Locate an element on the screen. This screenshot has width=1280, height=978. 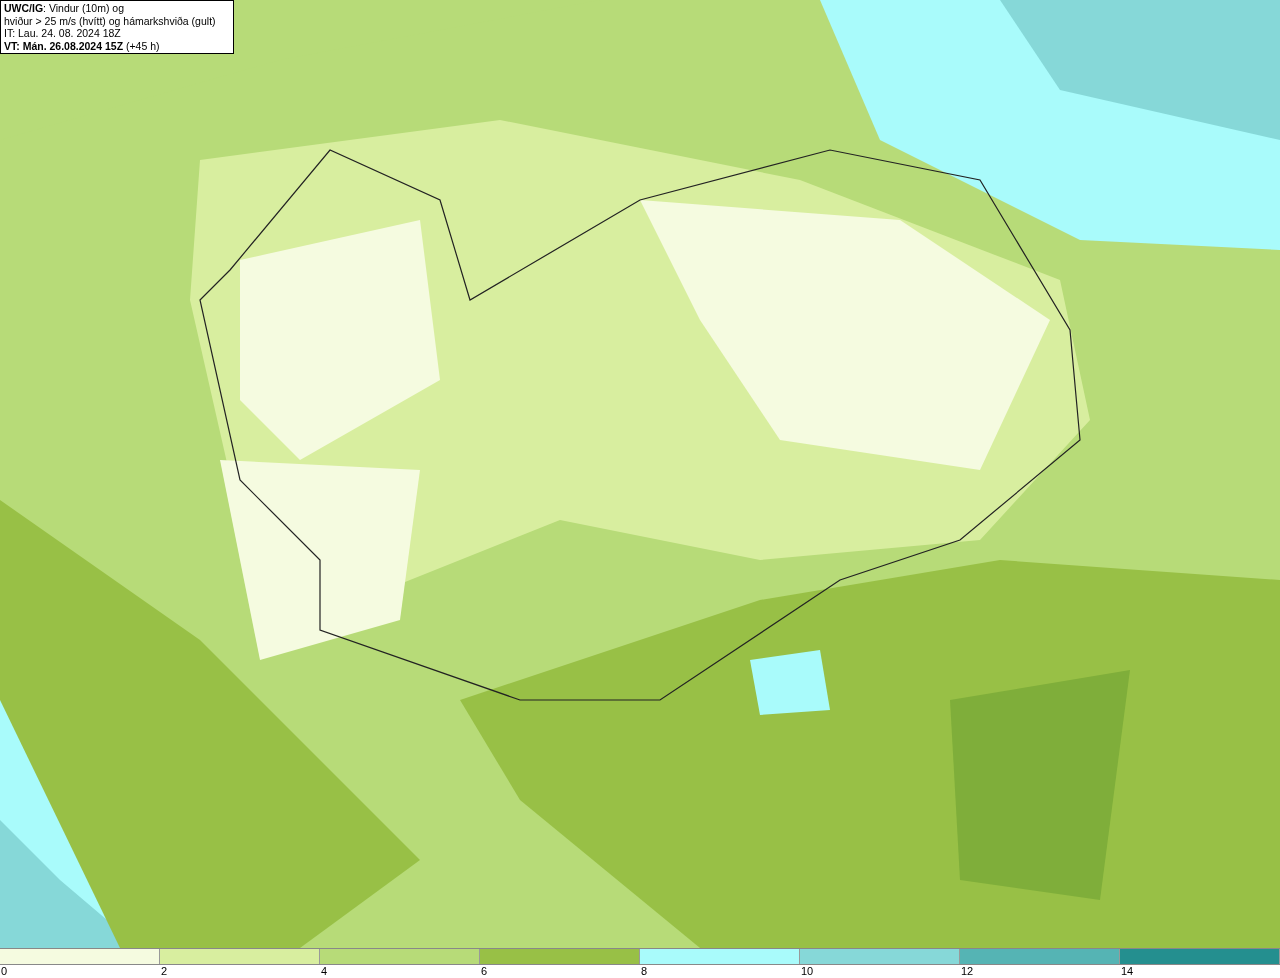
tick-label: 10 is located at coordinates (807, 971).